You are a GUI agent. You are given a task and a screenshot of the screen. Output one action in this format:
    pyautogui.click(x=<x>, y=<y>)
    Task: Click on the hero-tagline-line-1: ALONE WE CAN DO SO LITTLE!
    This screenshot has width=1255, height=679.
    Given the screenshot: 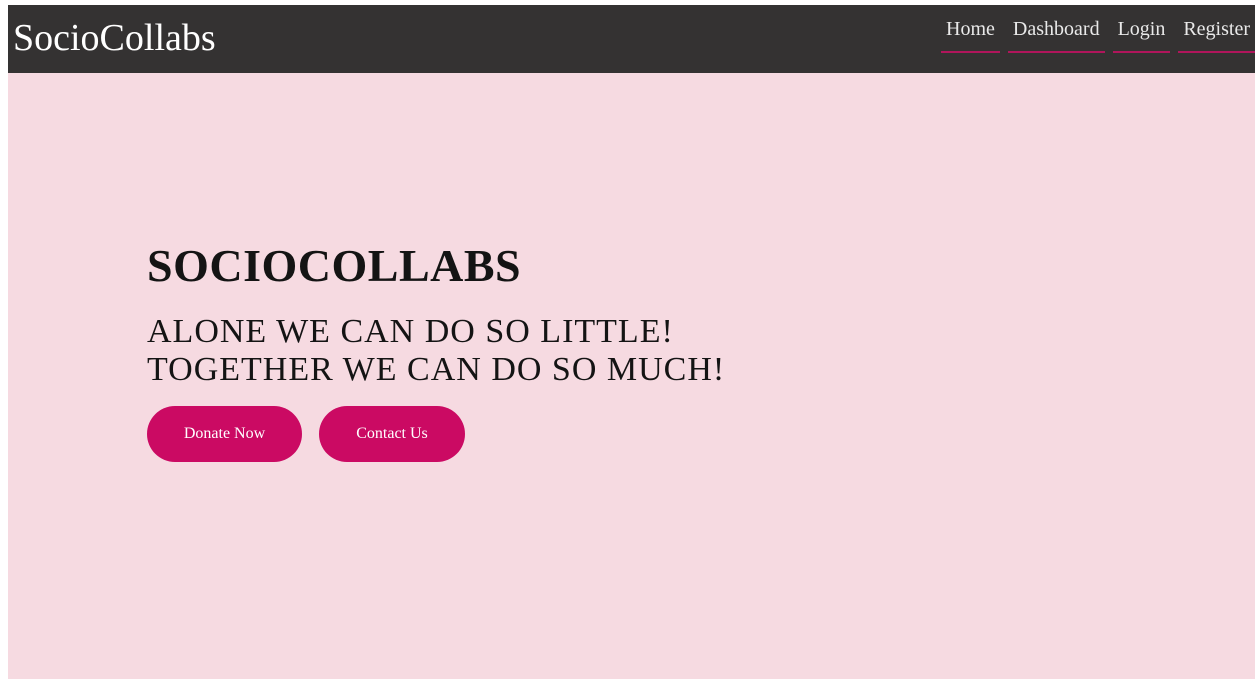 What is the action you would take?
    pyautogui.click(x=410, y=331)
    